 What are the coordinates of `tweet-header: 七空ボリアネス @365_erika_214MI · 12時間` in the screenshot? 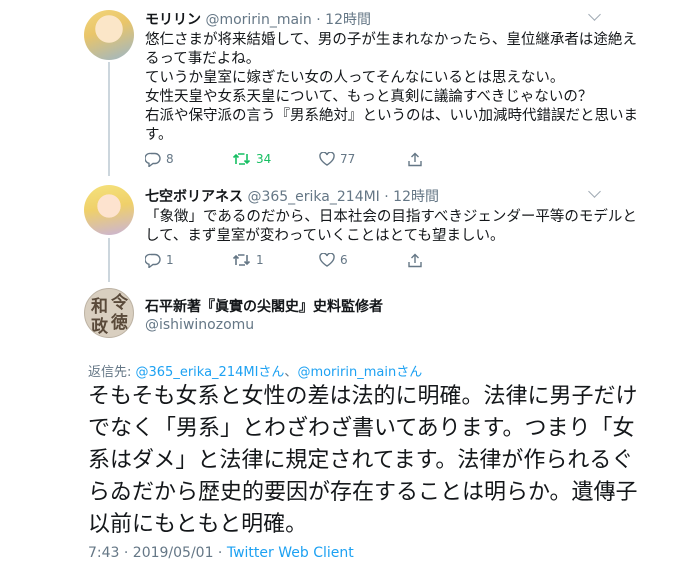 It's located at (292, 196).